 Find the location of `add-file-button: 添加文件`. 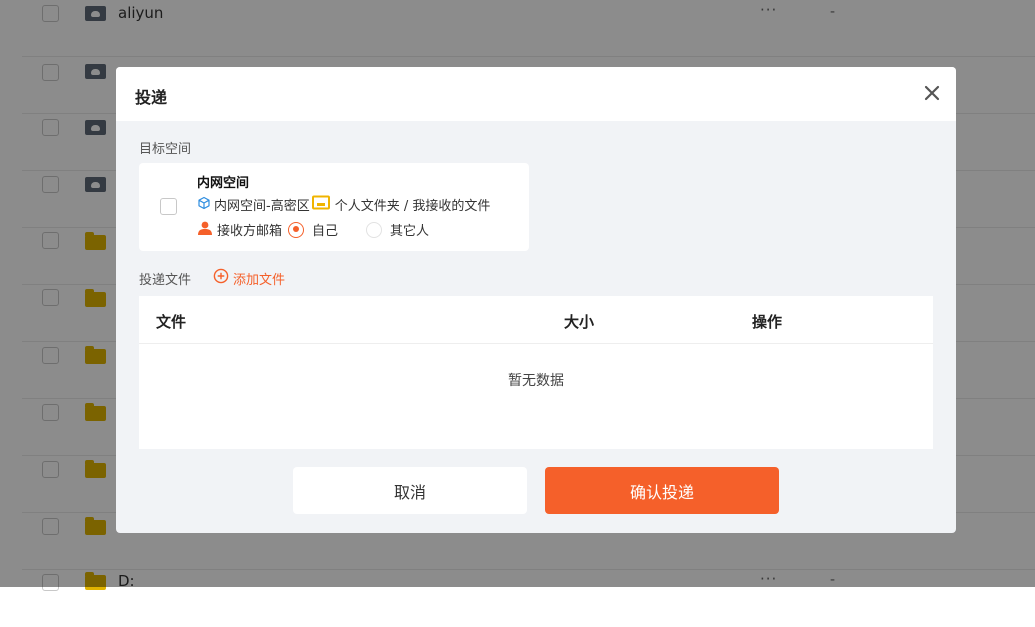

add-file-button: 添加文件 is located at coordinates (249, 278).